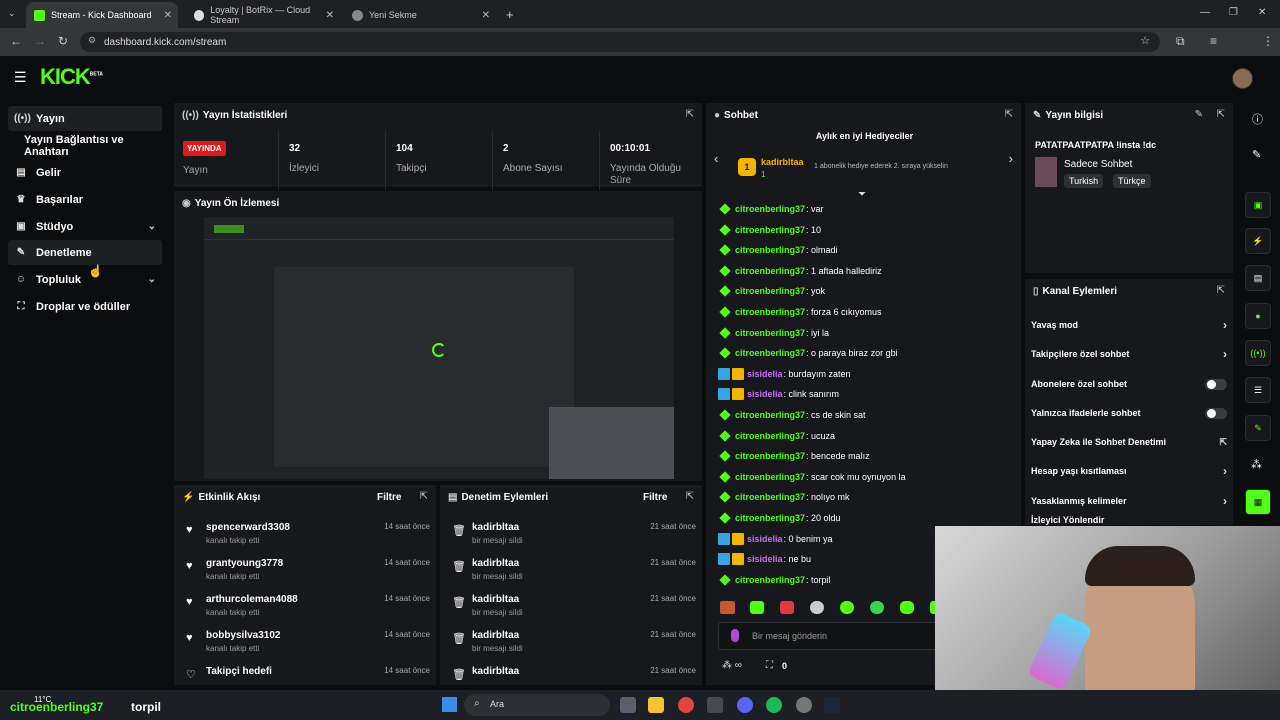 The width and height of the screenshot is (1280, 720). Describe the element at coordinates (1084, 181) in the screenshot. I see `tag-badge: Turkish` at that location.